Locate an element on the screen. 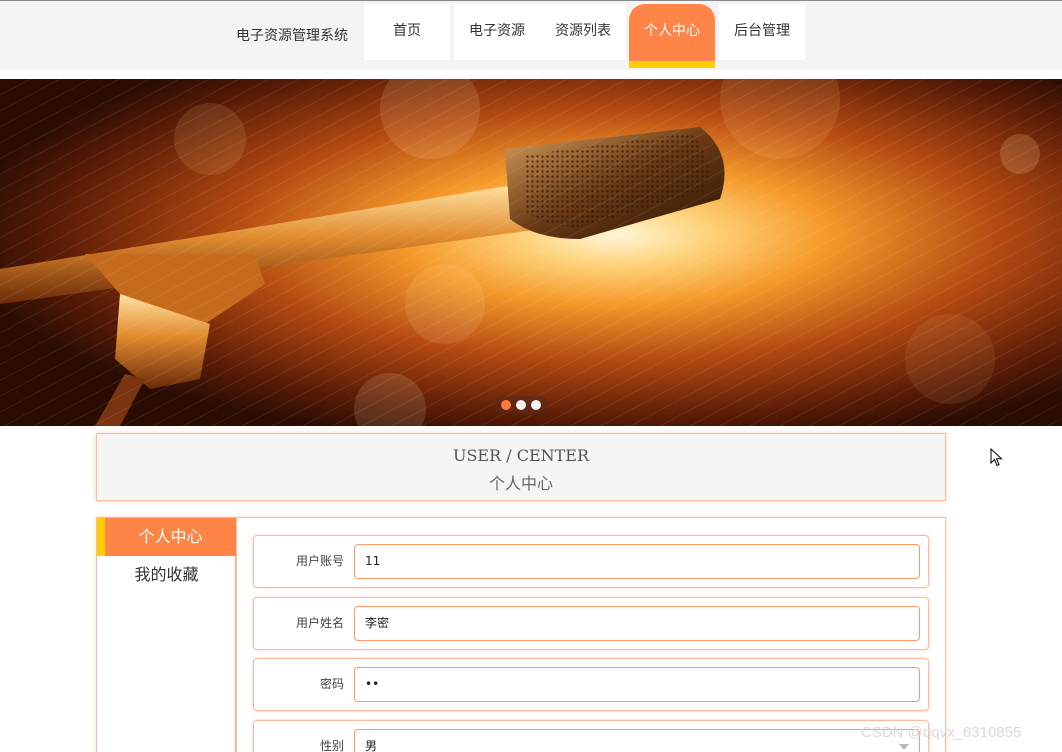 The height and width of the screenshot is (752, 1062). password-label: 密码 is located at coordinates (331, 684).